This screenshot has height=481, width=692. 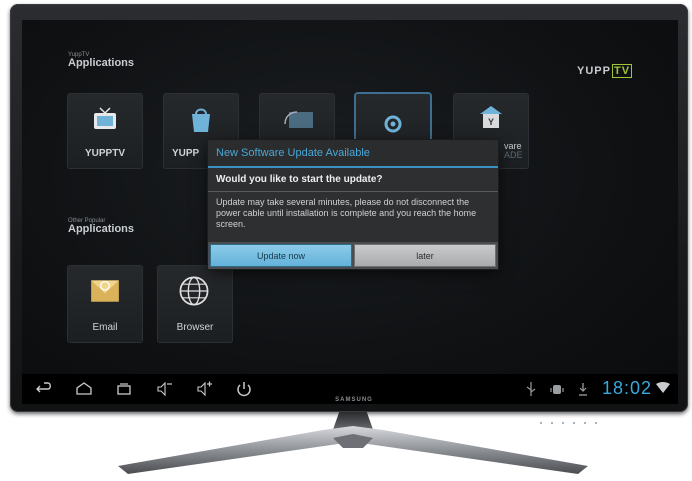 What do you see at coordinates (44, 389) in the screenshot?
I see `back-icon` at bounding box center [44, 389].